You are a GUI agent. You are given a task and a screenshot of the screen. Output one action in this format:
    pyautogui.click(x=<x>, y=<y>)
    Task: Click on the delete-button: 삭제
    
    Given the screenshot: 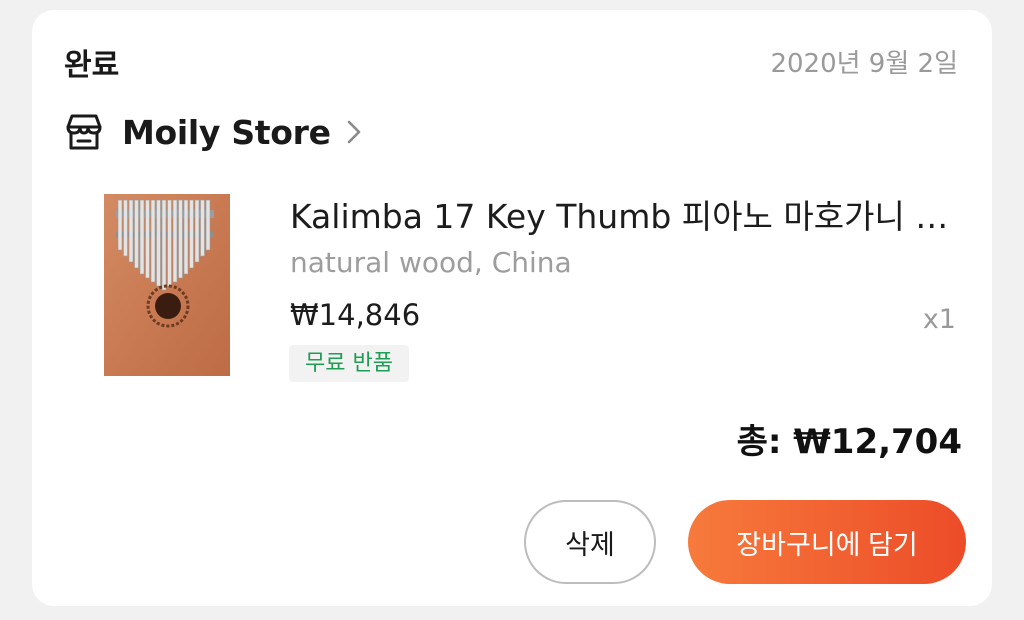 What is the action you would take?
    pyautogui.click(x=590, y=542)
    